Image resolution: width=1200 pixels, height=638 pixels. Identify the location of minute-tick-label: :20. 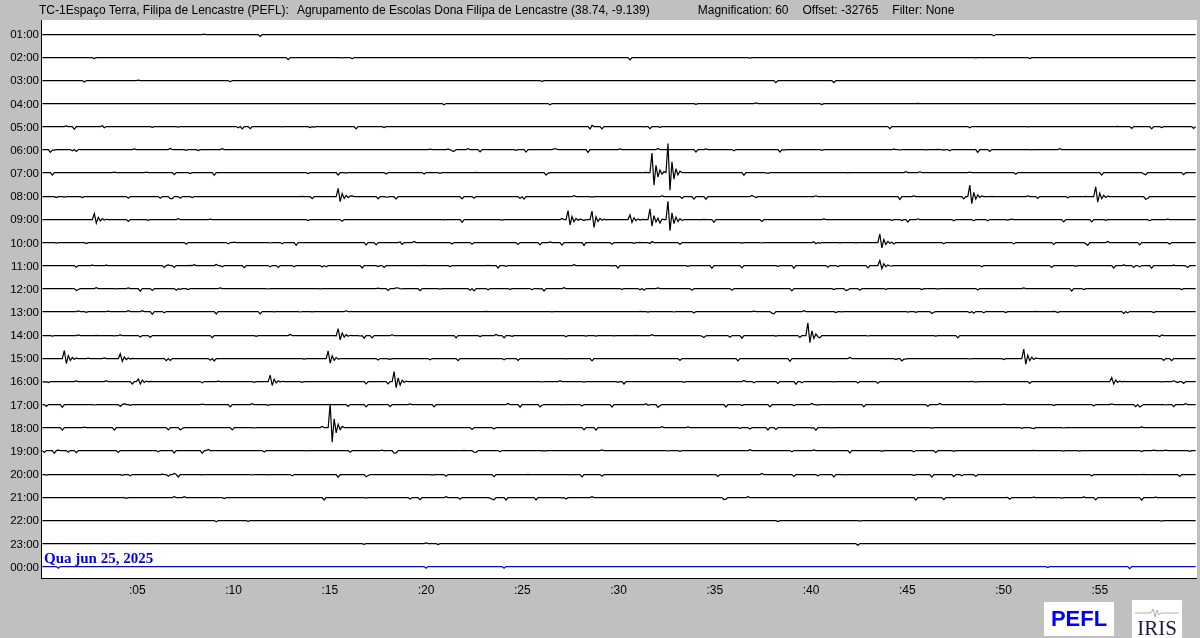
(426, 589).